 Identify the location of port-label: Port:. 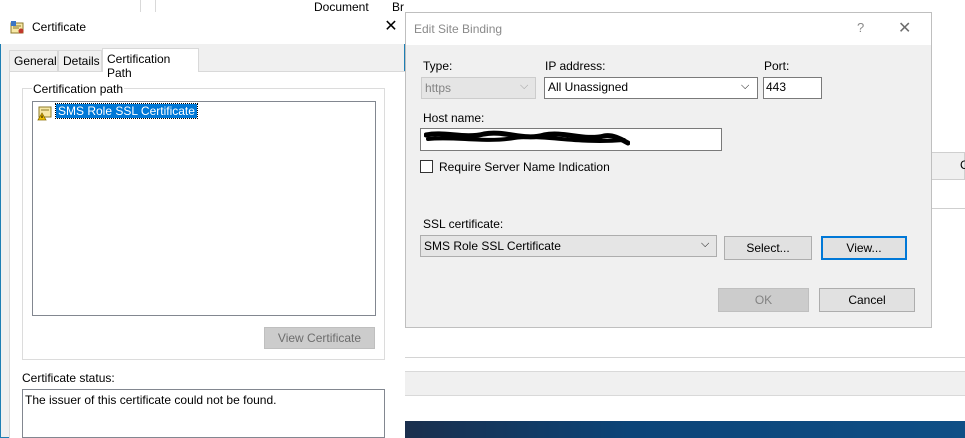
(777, 66).